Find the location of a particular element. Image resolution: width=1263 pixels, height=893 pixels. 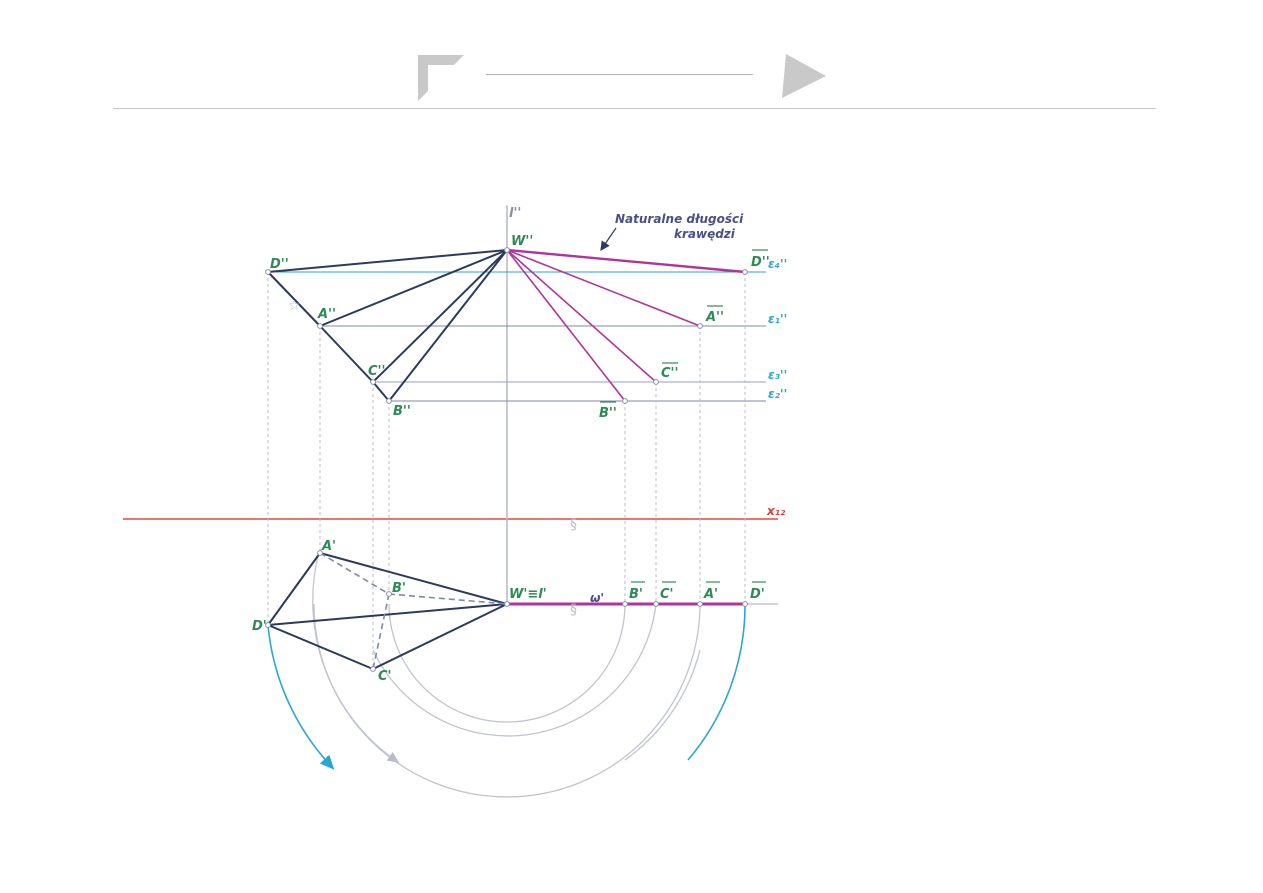

label-C-top-true: C' is located at coordinates (667, 594).